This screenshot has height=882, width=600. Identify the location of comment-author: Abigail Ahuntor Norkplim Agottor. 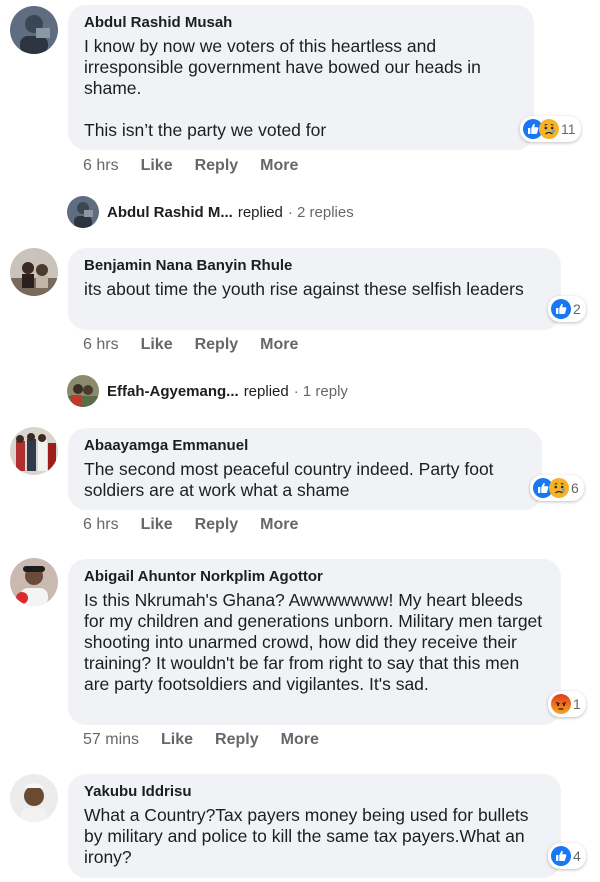
(314, 577).